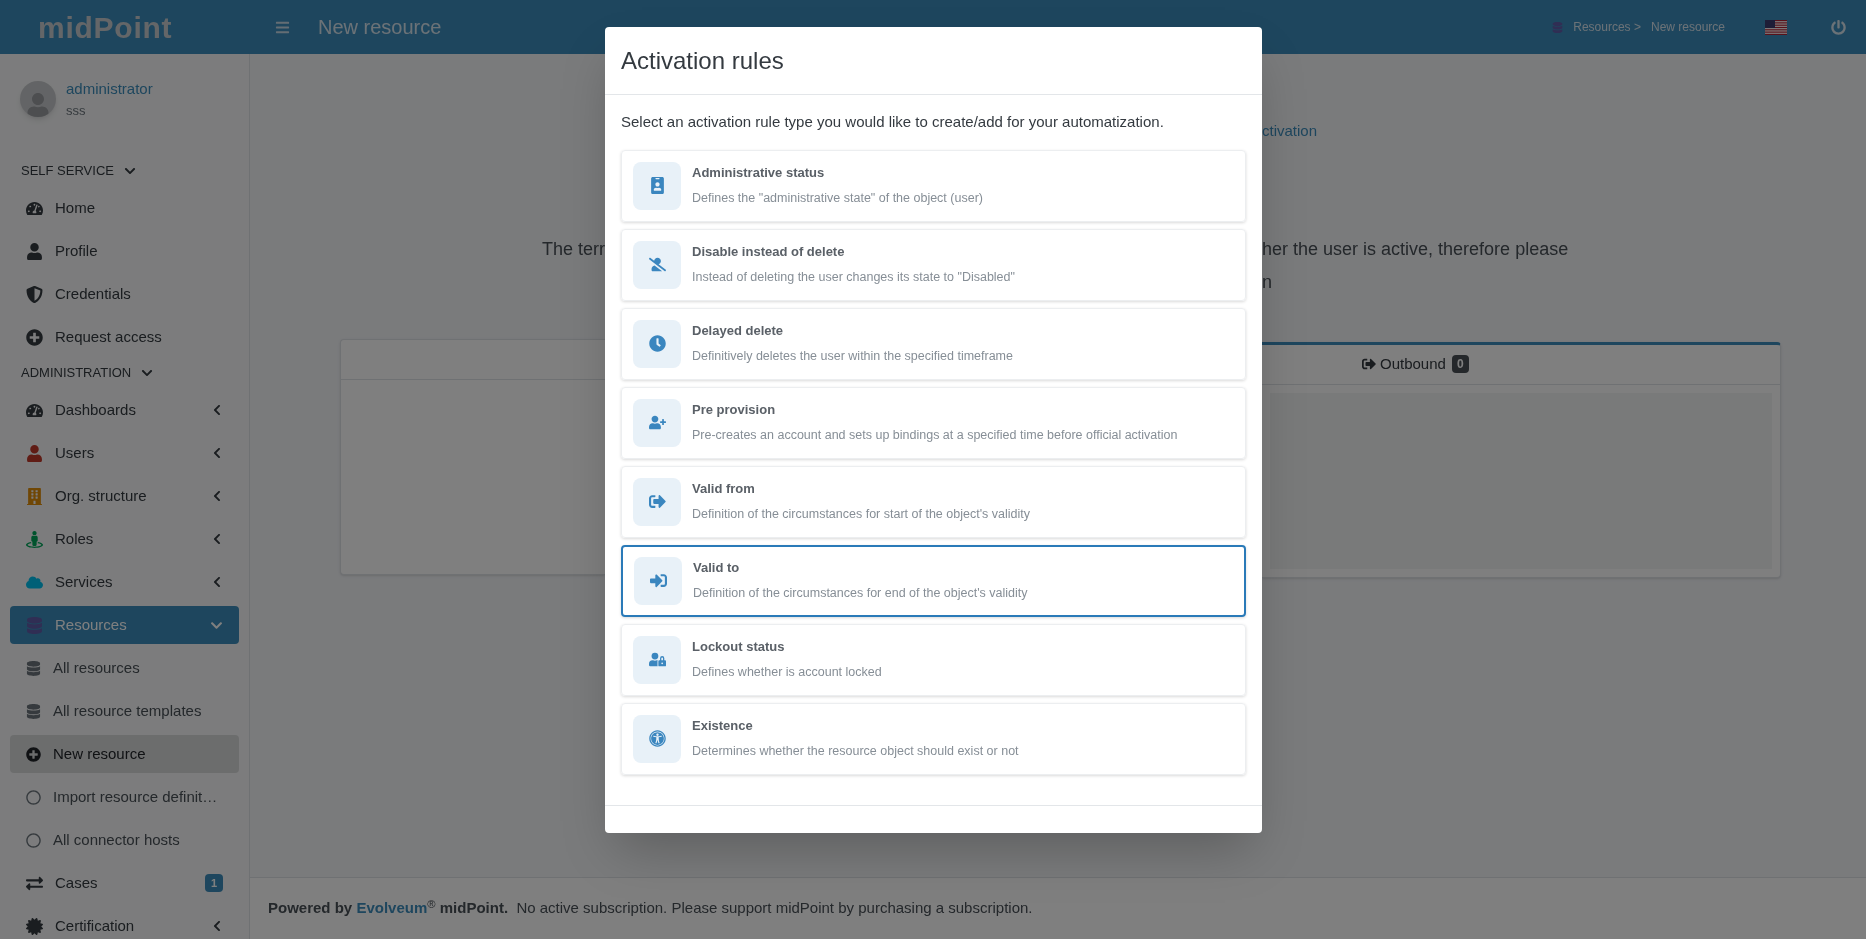 Image resolution: width=1866 pixels, height=939 pixels. What do you see at coordinates (124, 883) in the screenshot?
I see `sidebar-item: Cases 1` at bounding box center [124, 883].